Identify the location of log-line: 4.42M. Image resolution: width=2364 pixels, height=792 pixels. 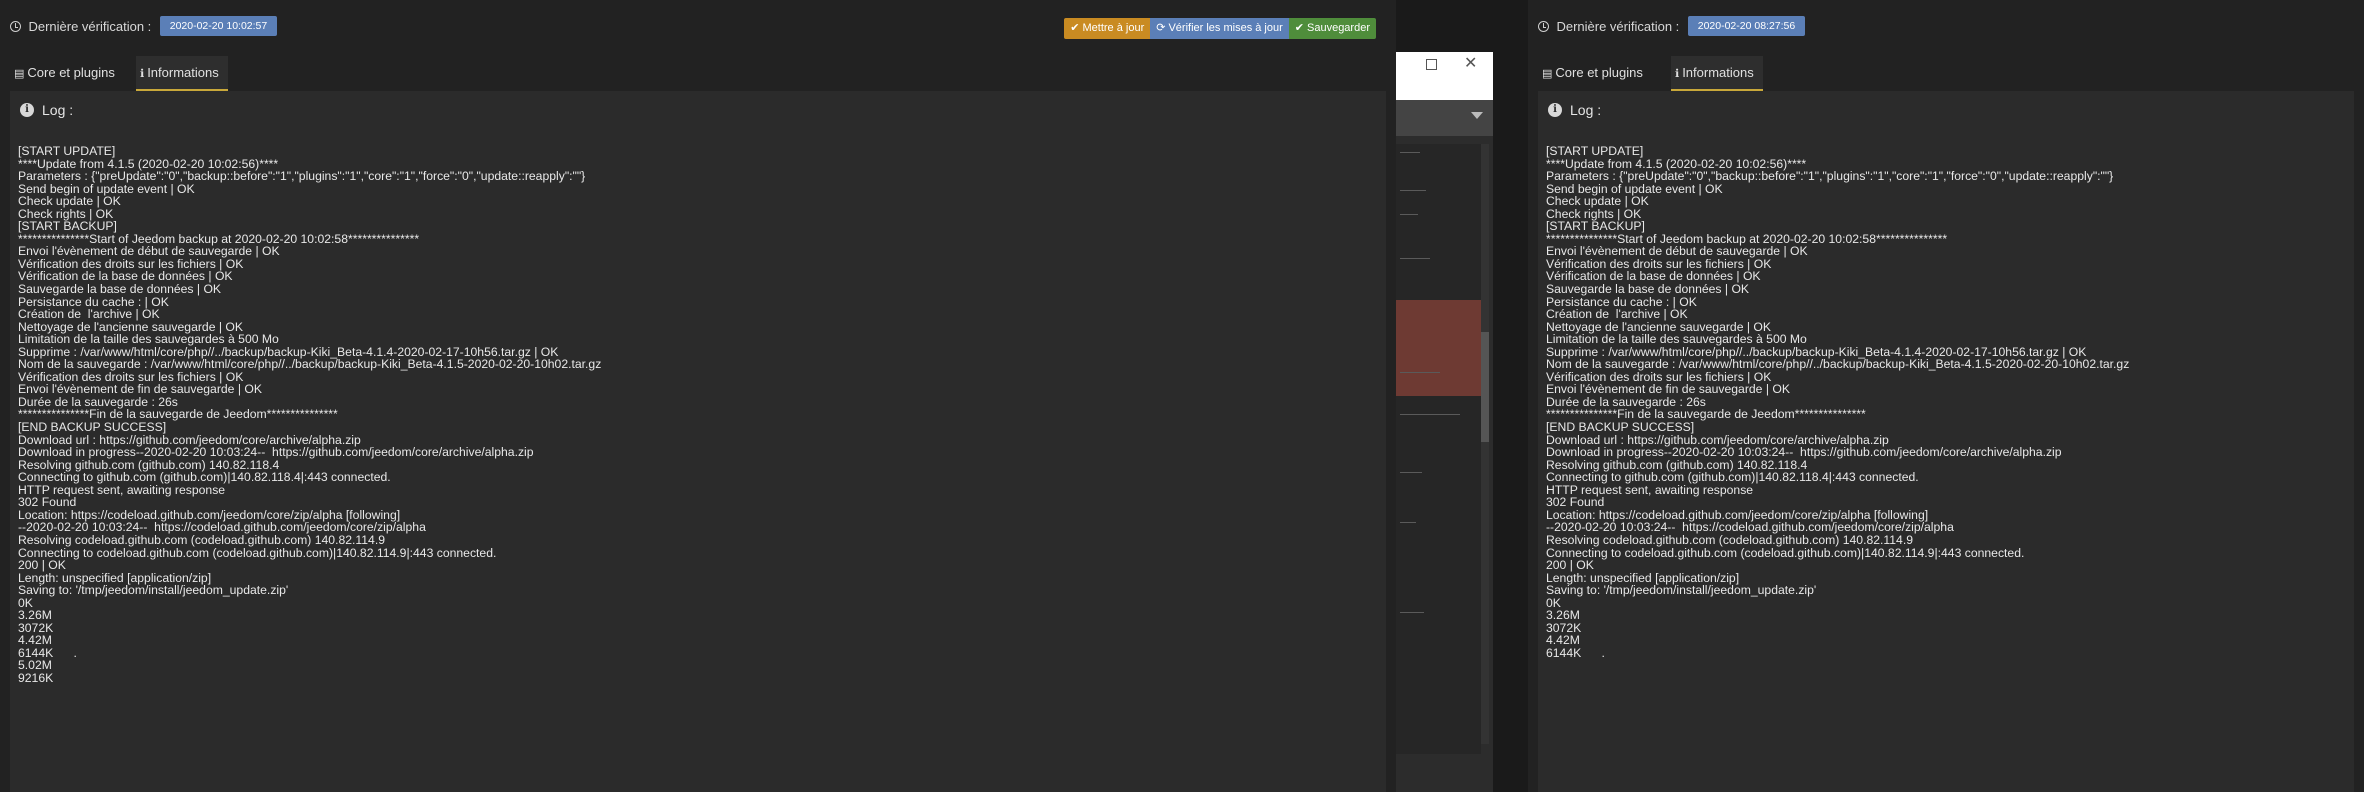
(35, 640).